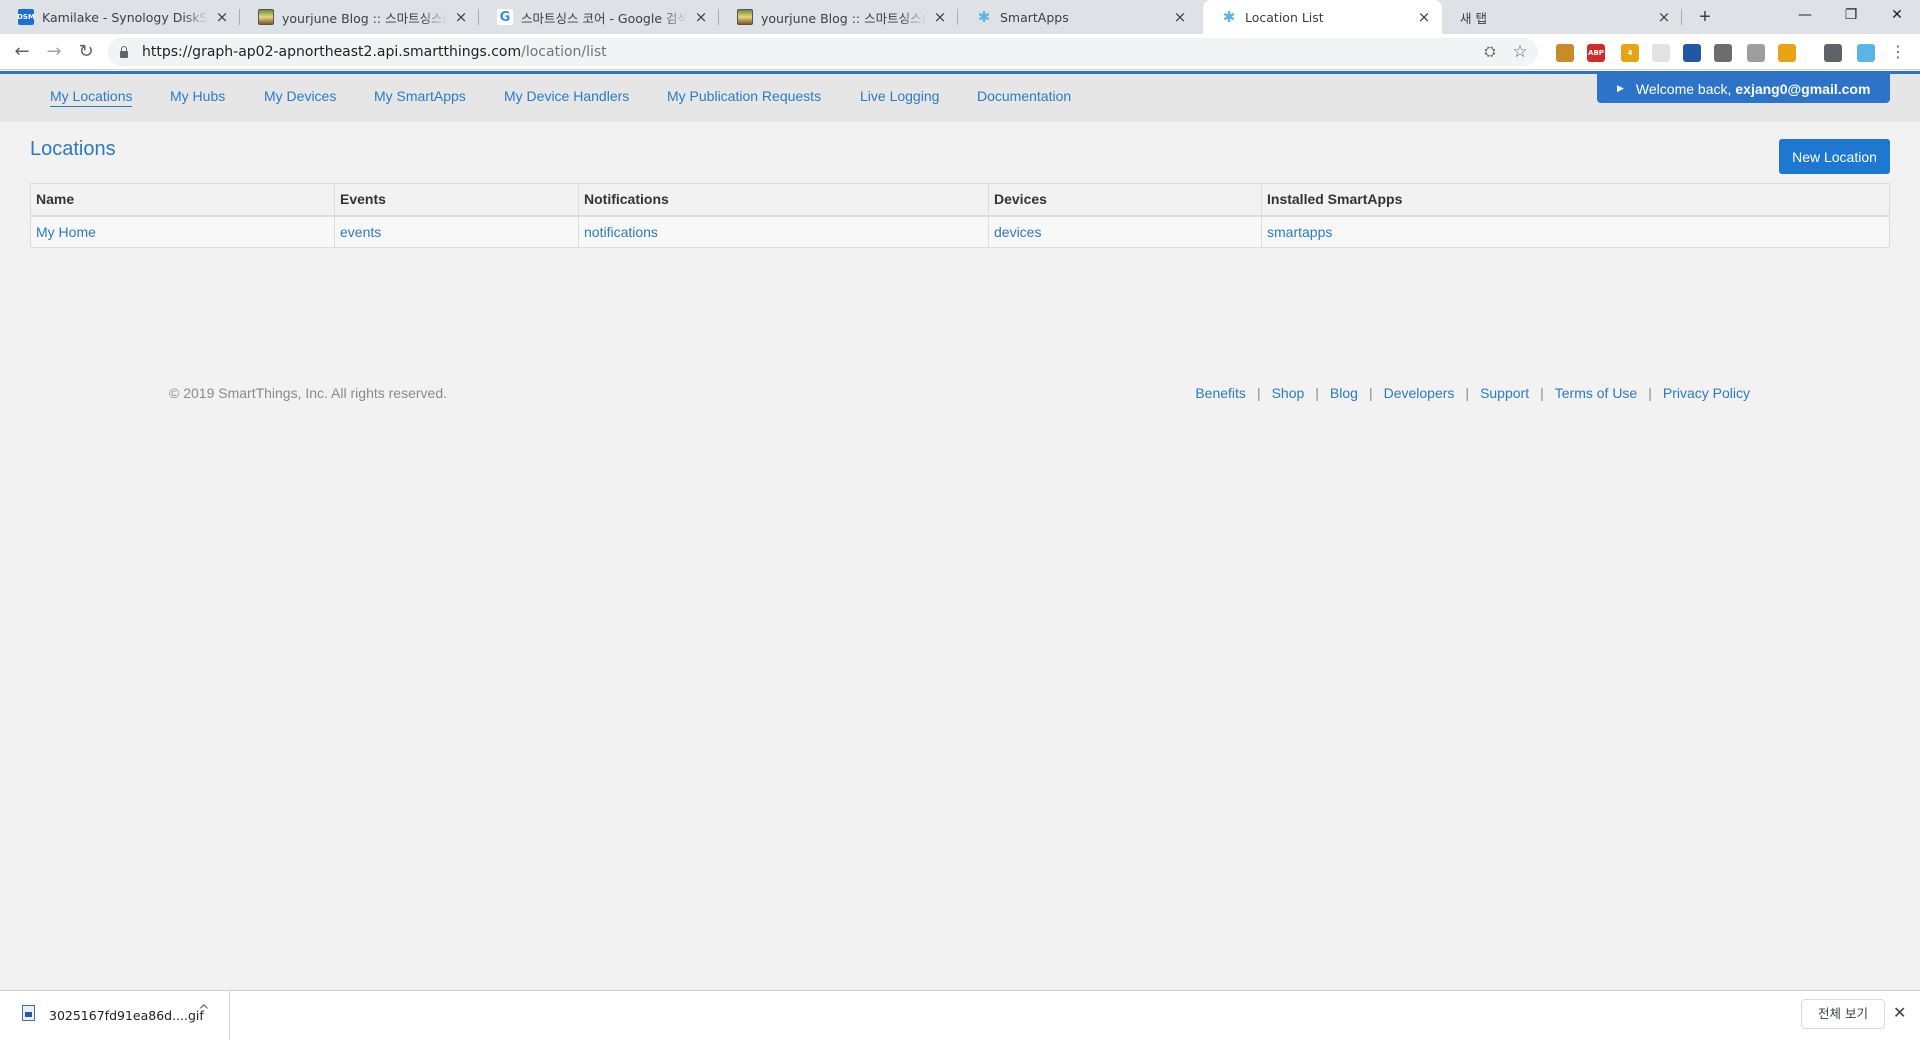 This screenshot has height=1040, width=1920. Describe the element at coordinates (1630, 53) in the screenshot. I see `puzzle-extension-icon: 4` at that location.